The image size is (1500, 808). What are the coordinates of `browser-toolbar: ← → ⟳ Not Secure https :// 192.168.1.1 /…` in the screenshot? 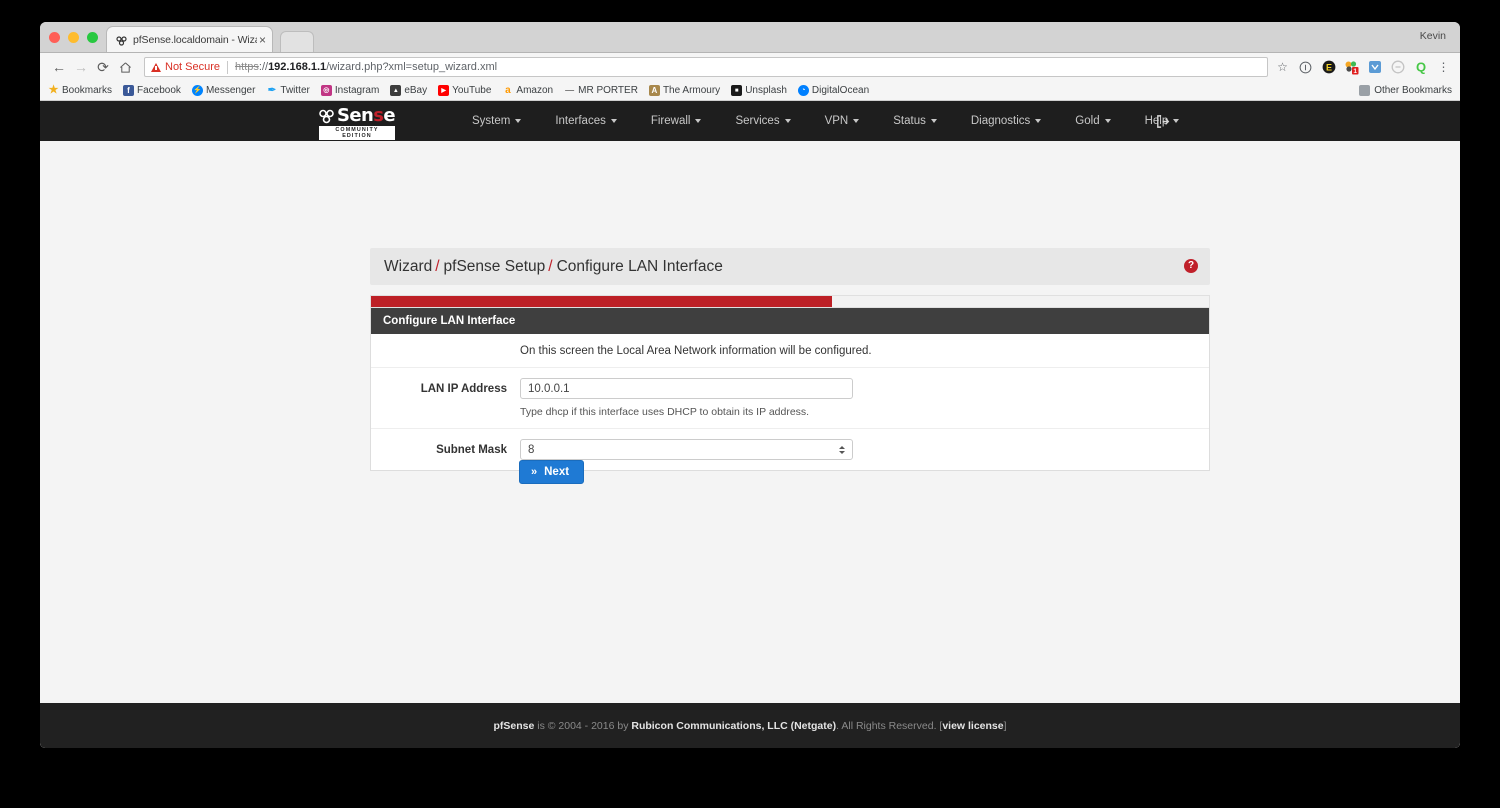 It's located at (750, 67).